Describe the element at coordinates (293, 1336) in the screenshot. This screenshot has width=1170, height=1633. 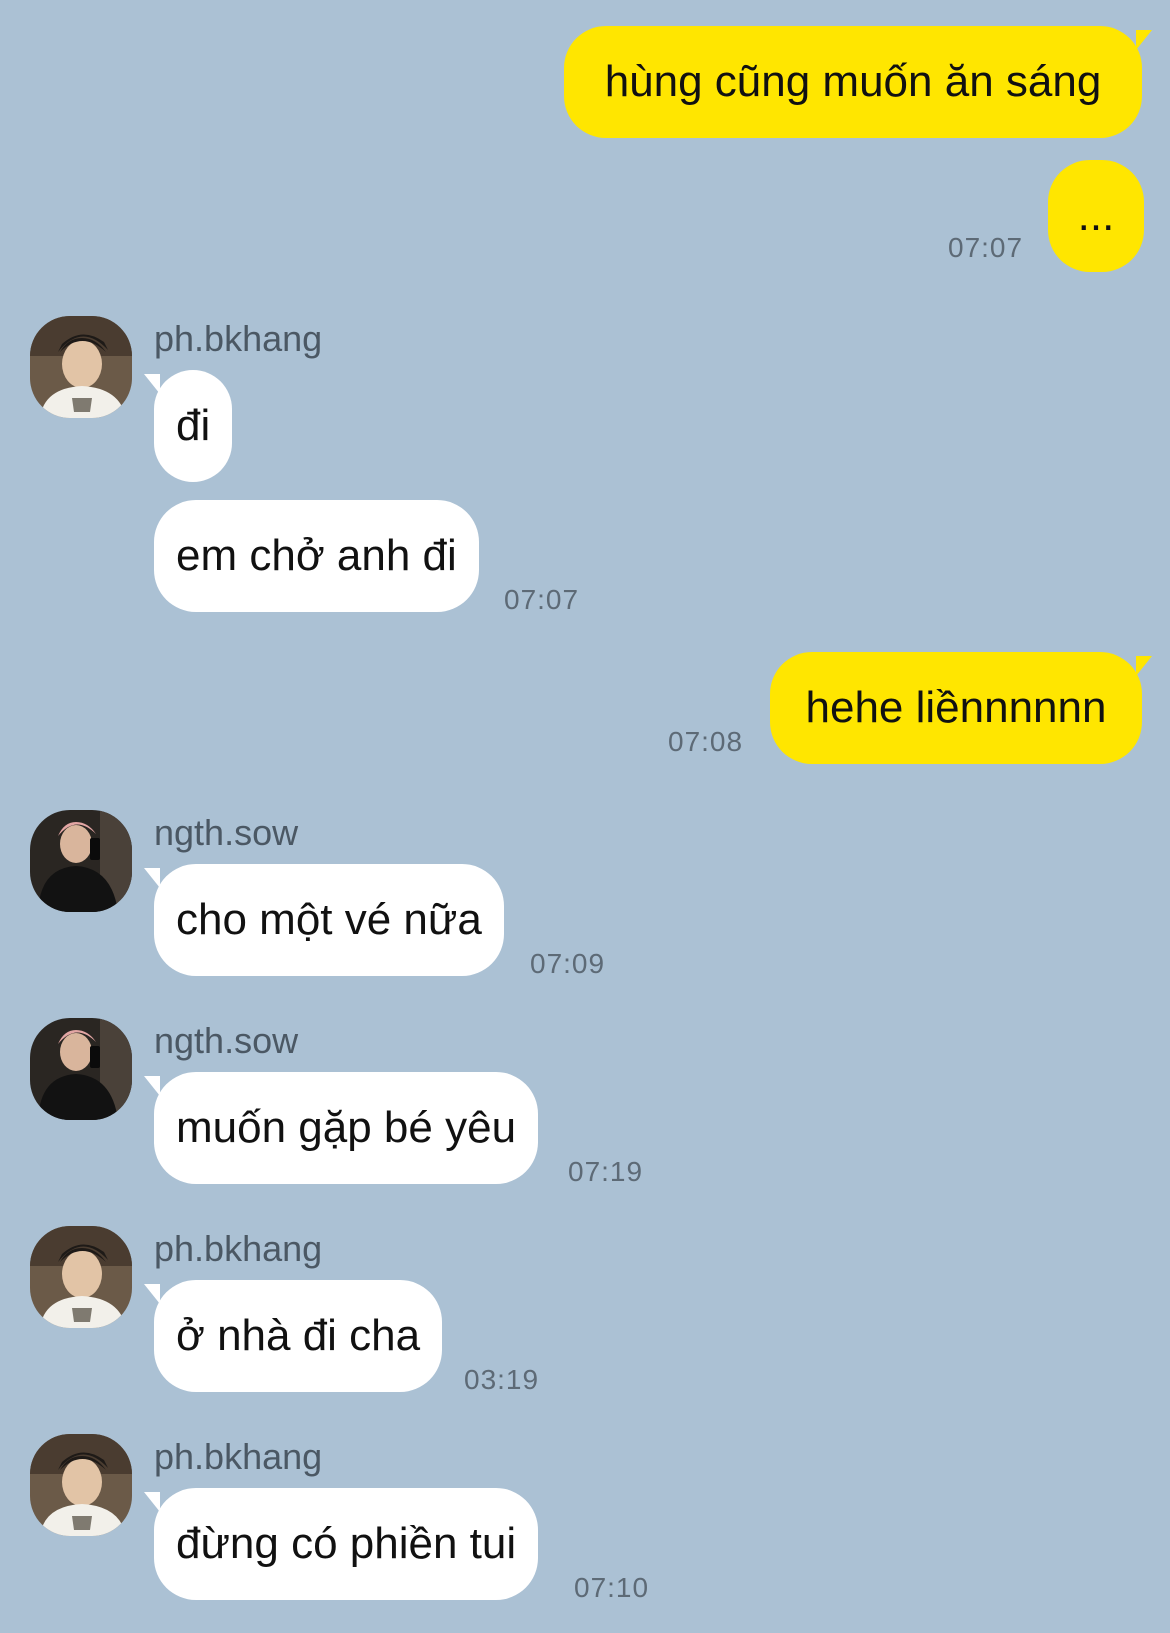
I see `incoming-message-bubble: ở nhà đi cha` at that location.